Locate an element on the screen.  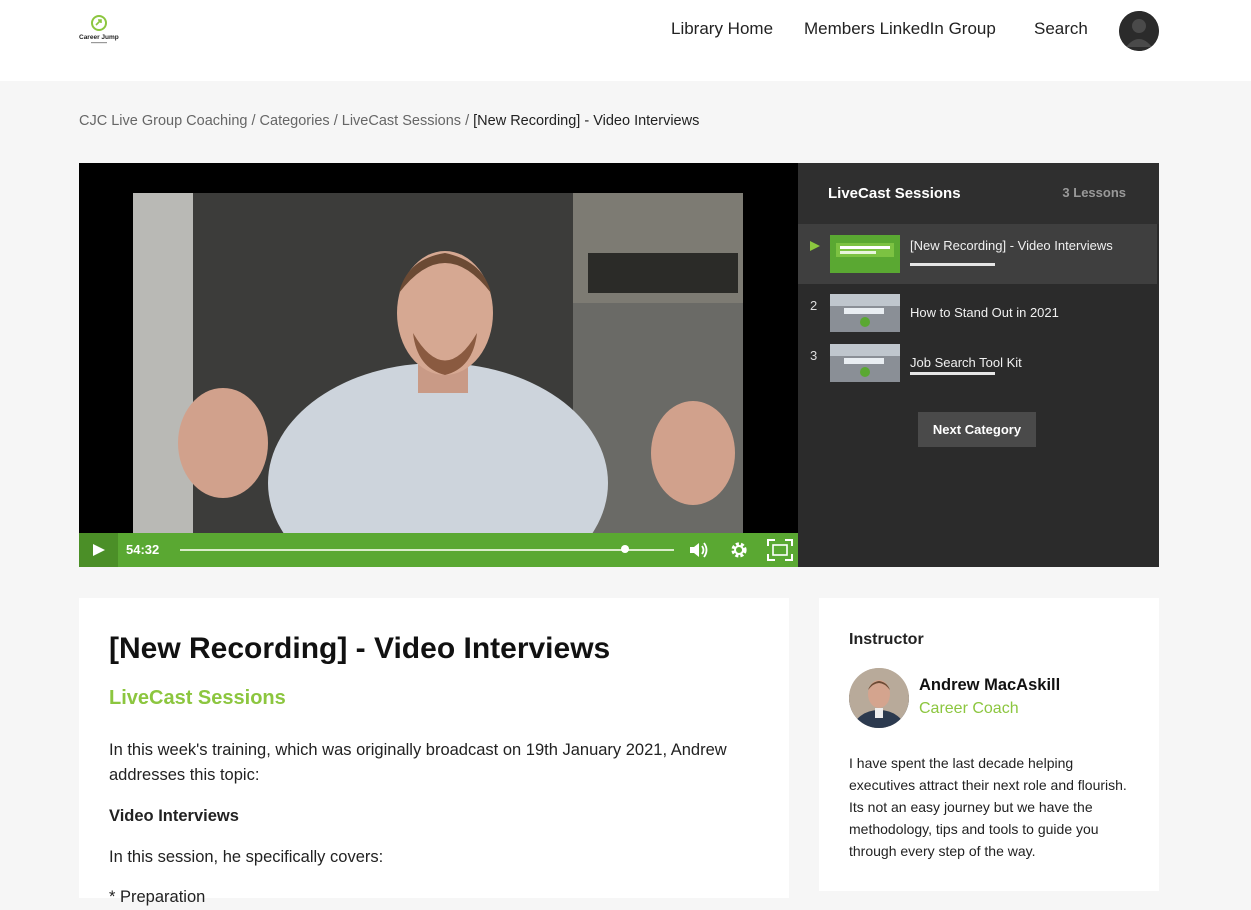
breadcrumb-livecast-sessions: LiveCast Sessions is located at coordinates (401, 121).